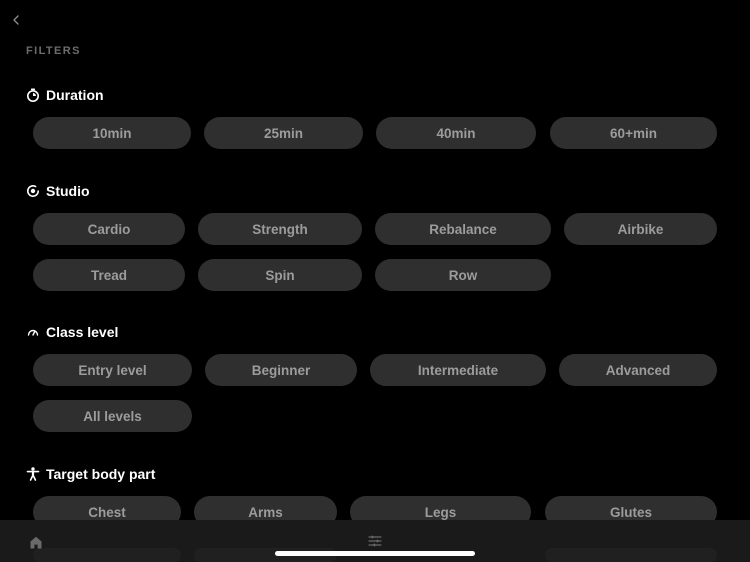 This screenshot has width=750, height=562. Describe the element at coordinates (33, 332) in the screenshot. I see `gauge-icon` at that location.